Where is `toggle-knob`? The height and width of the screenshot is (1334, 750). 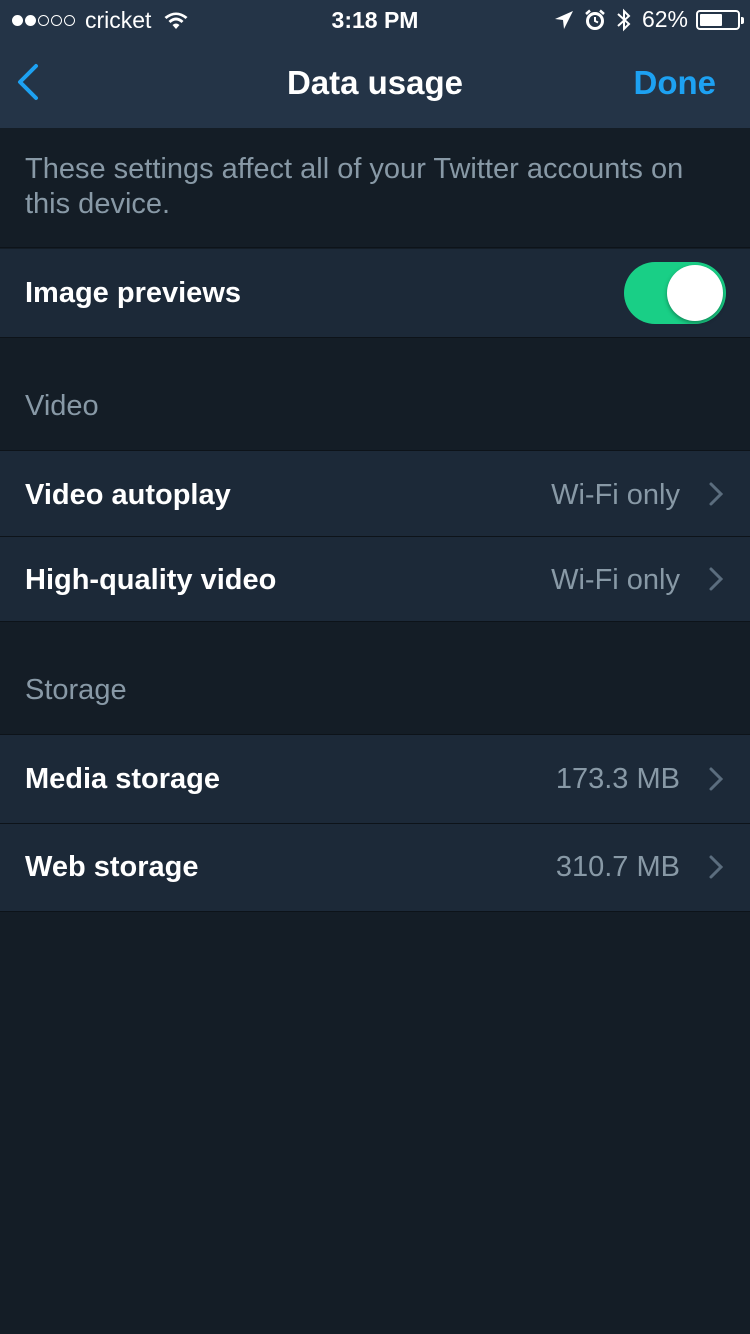 toggle-knob is located at coordinates (695, 293).